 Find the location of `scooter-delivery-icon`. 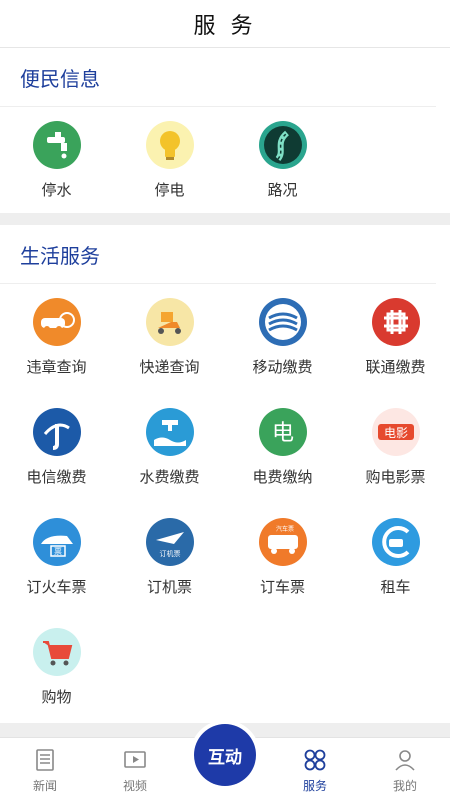

scooter-delivery-icon is located at coordinates (169, 322).